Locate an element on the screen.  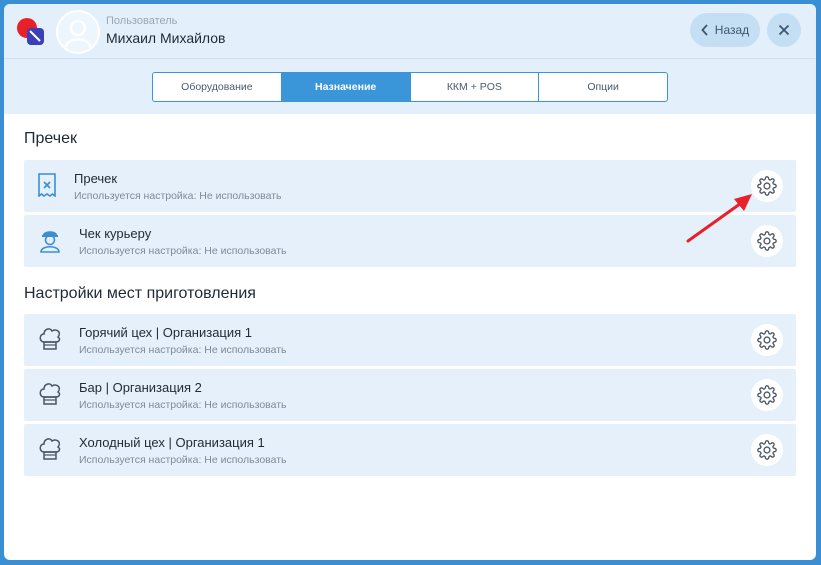
receipt-icon is located at coordinates (47, 185).